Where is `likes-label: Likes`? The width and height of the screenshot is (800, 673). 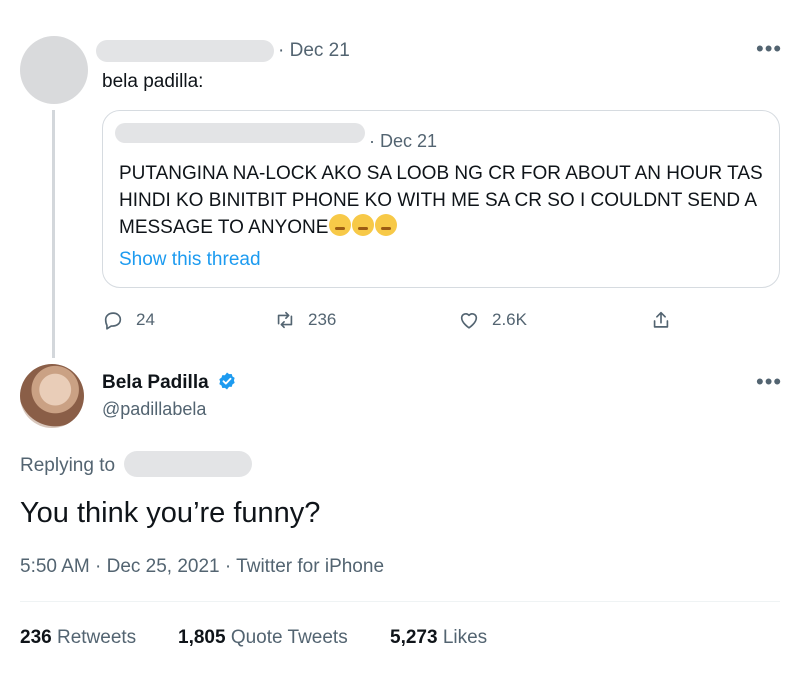
likes-label: Likes is located at coordinates (465, 637).